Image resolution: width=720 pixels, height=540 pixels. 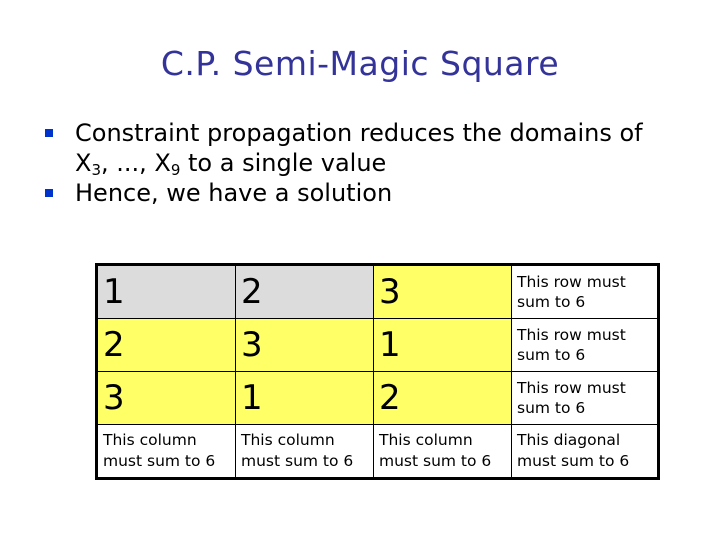 What do you see at coordinates (136, 163) in the screenshot?
I see `bullet-line: , ..., X` at bounding box center [136, 163].